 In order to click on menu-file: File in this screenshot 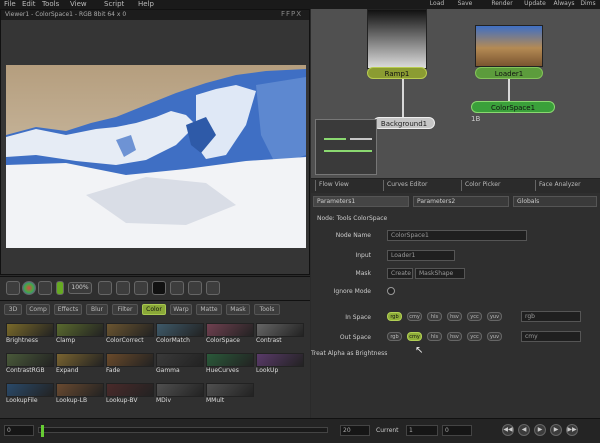, I will do `click(10, 4)`.